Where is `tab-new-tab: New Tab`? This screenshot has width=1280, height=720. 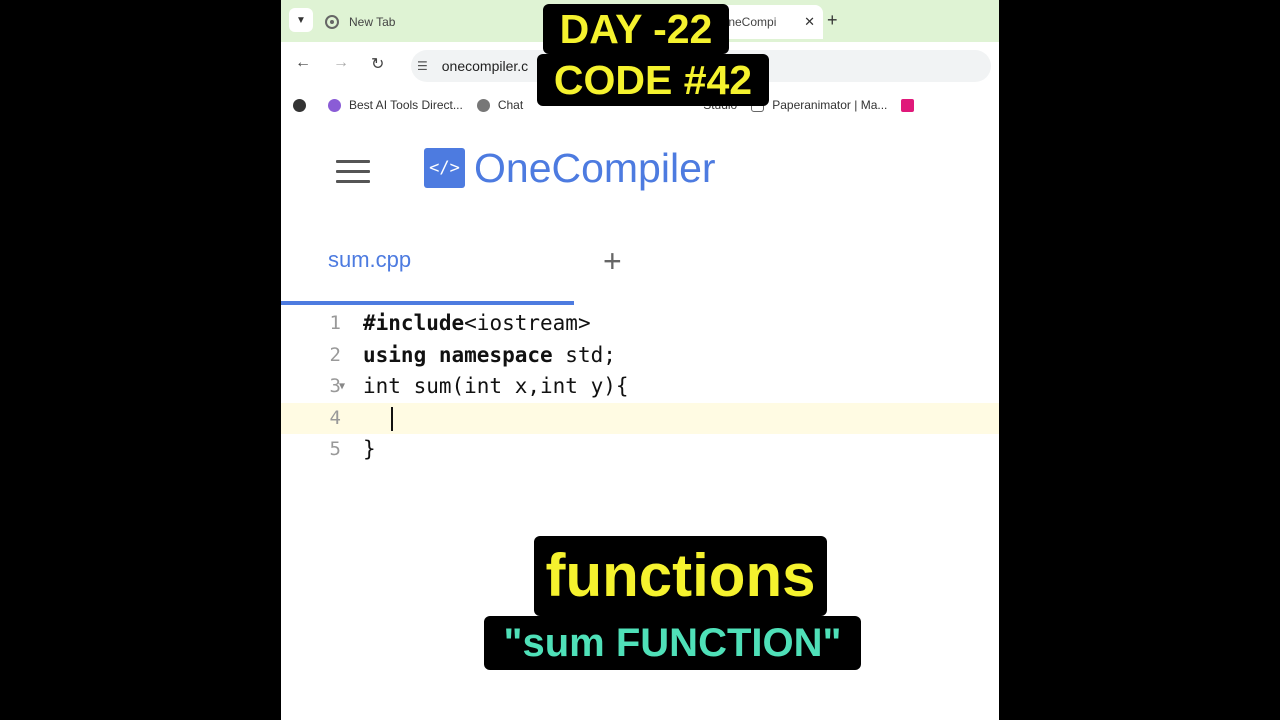
tab-new-tab: New Tab is located at coordinates (430, 22).